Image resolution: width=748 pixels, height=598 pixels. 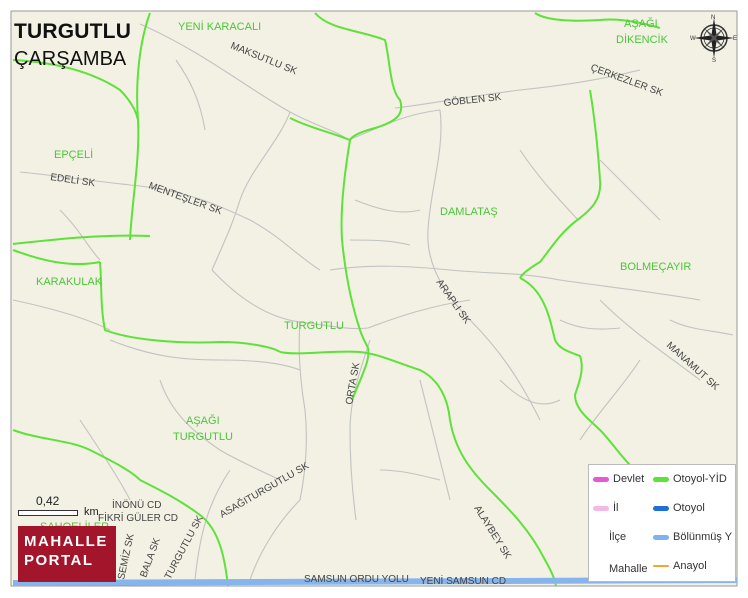 What do you see at coordinates (69, 282) in the screenshot?
I see `neighborhood-label: KARAKULAK` at bounding box center [69, 282].